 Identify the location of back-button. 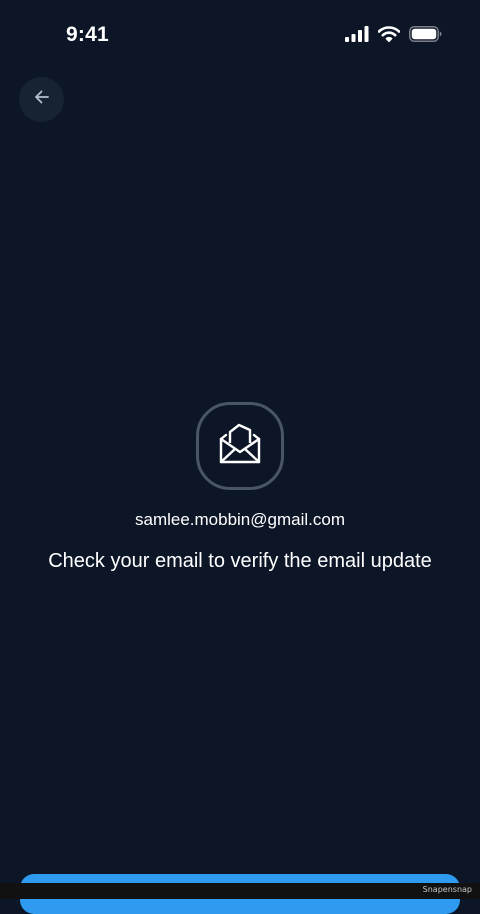
(41, 99).